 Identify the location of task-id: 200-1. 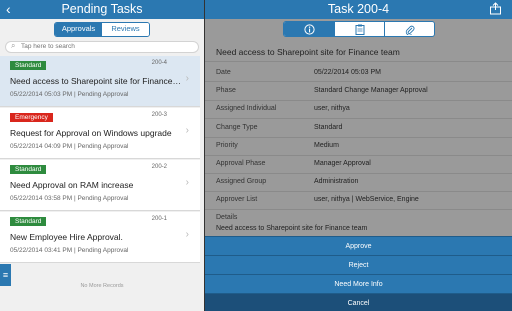
(159, 219).